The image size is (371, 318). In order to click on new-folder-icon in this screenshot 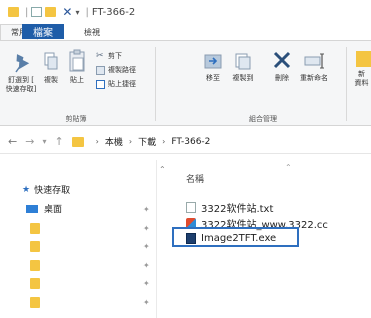, I will do `click(51, 12)`.